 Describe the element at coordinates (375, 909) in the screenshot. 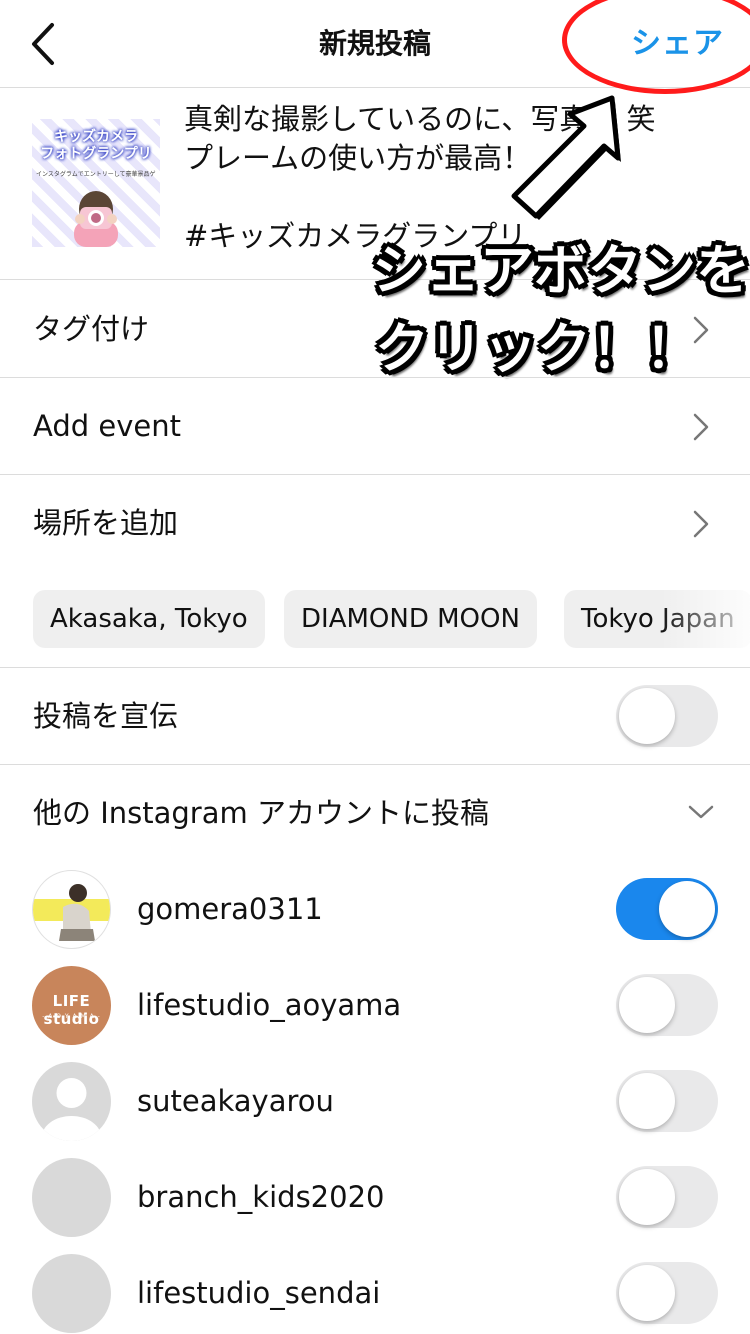

I see `account-row-gomera0311: gomera0311` at that location.